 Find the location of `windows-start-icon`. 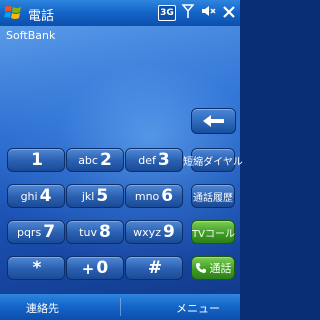

windows-start-icon is located at coordinates (13, 13).